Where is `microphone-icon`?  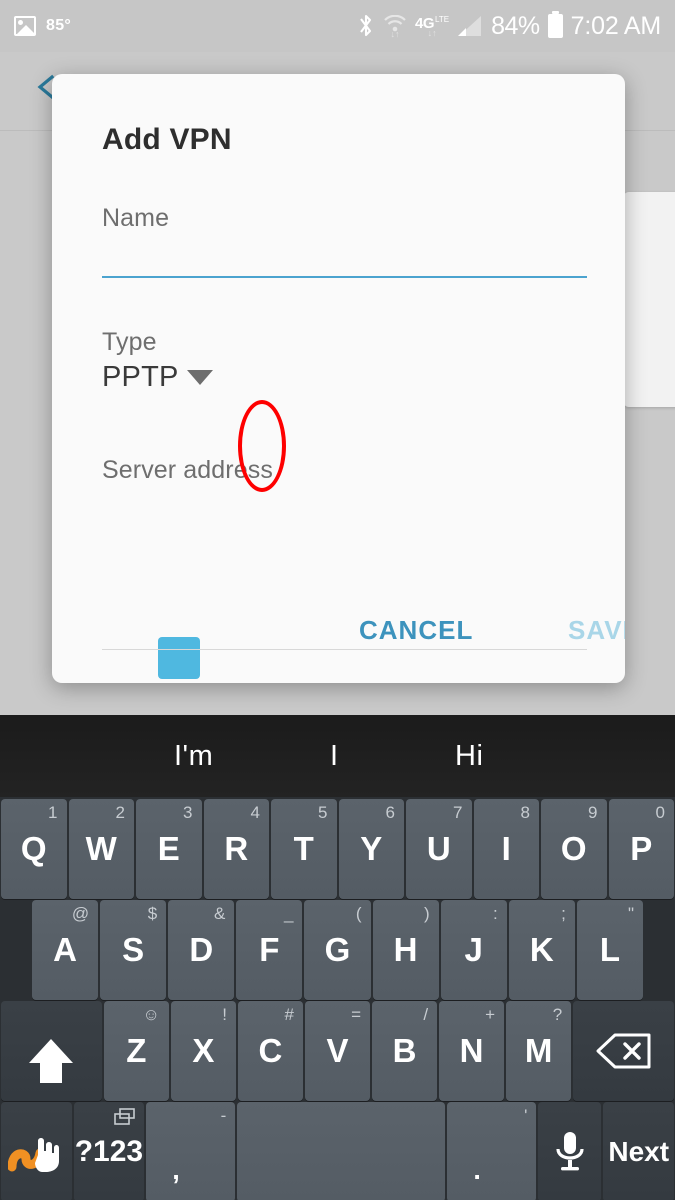 microphone-icon is located at coordinates (570, 1152).